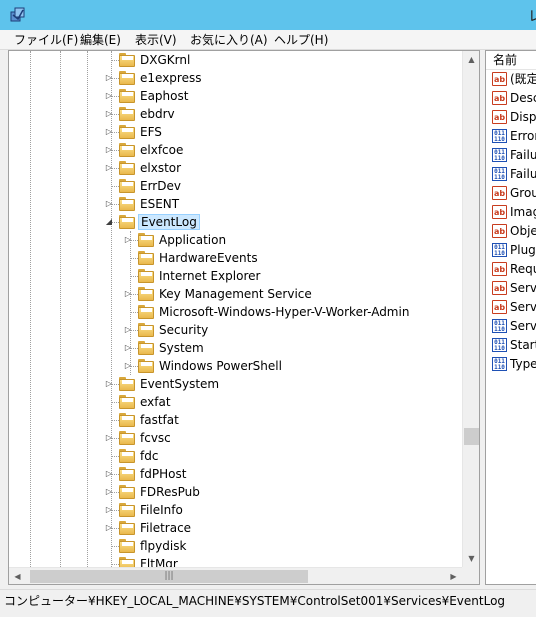 The height and width of the screenshot is (617, 536). I want to click on tree-item: HardwareEvents, so click(235, 258).